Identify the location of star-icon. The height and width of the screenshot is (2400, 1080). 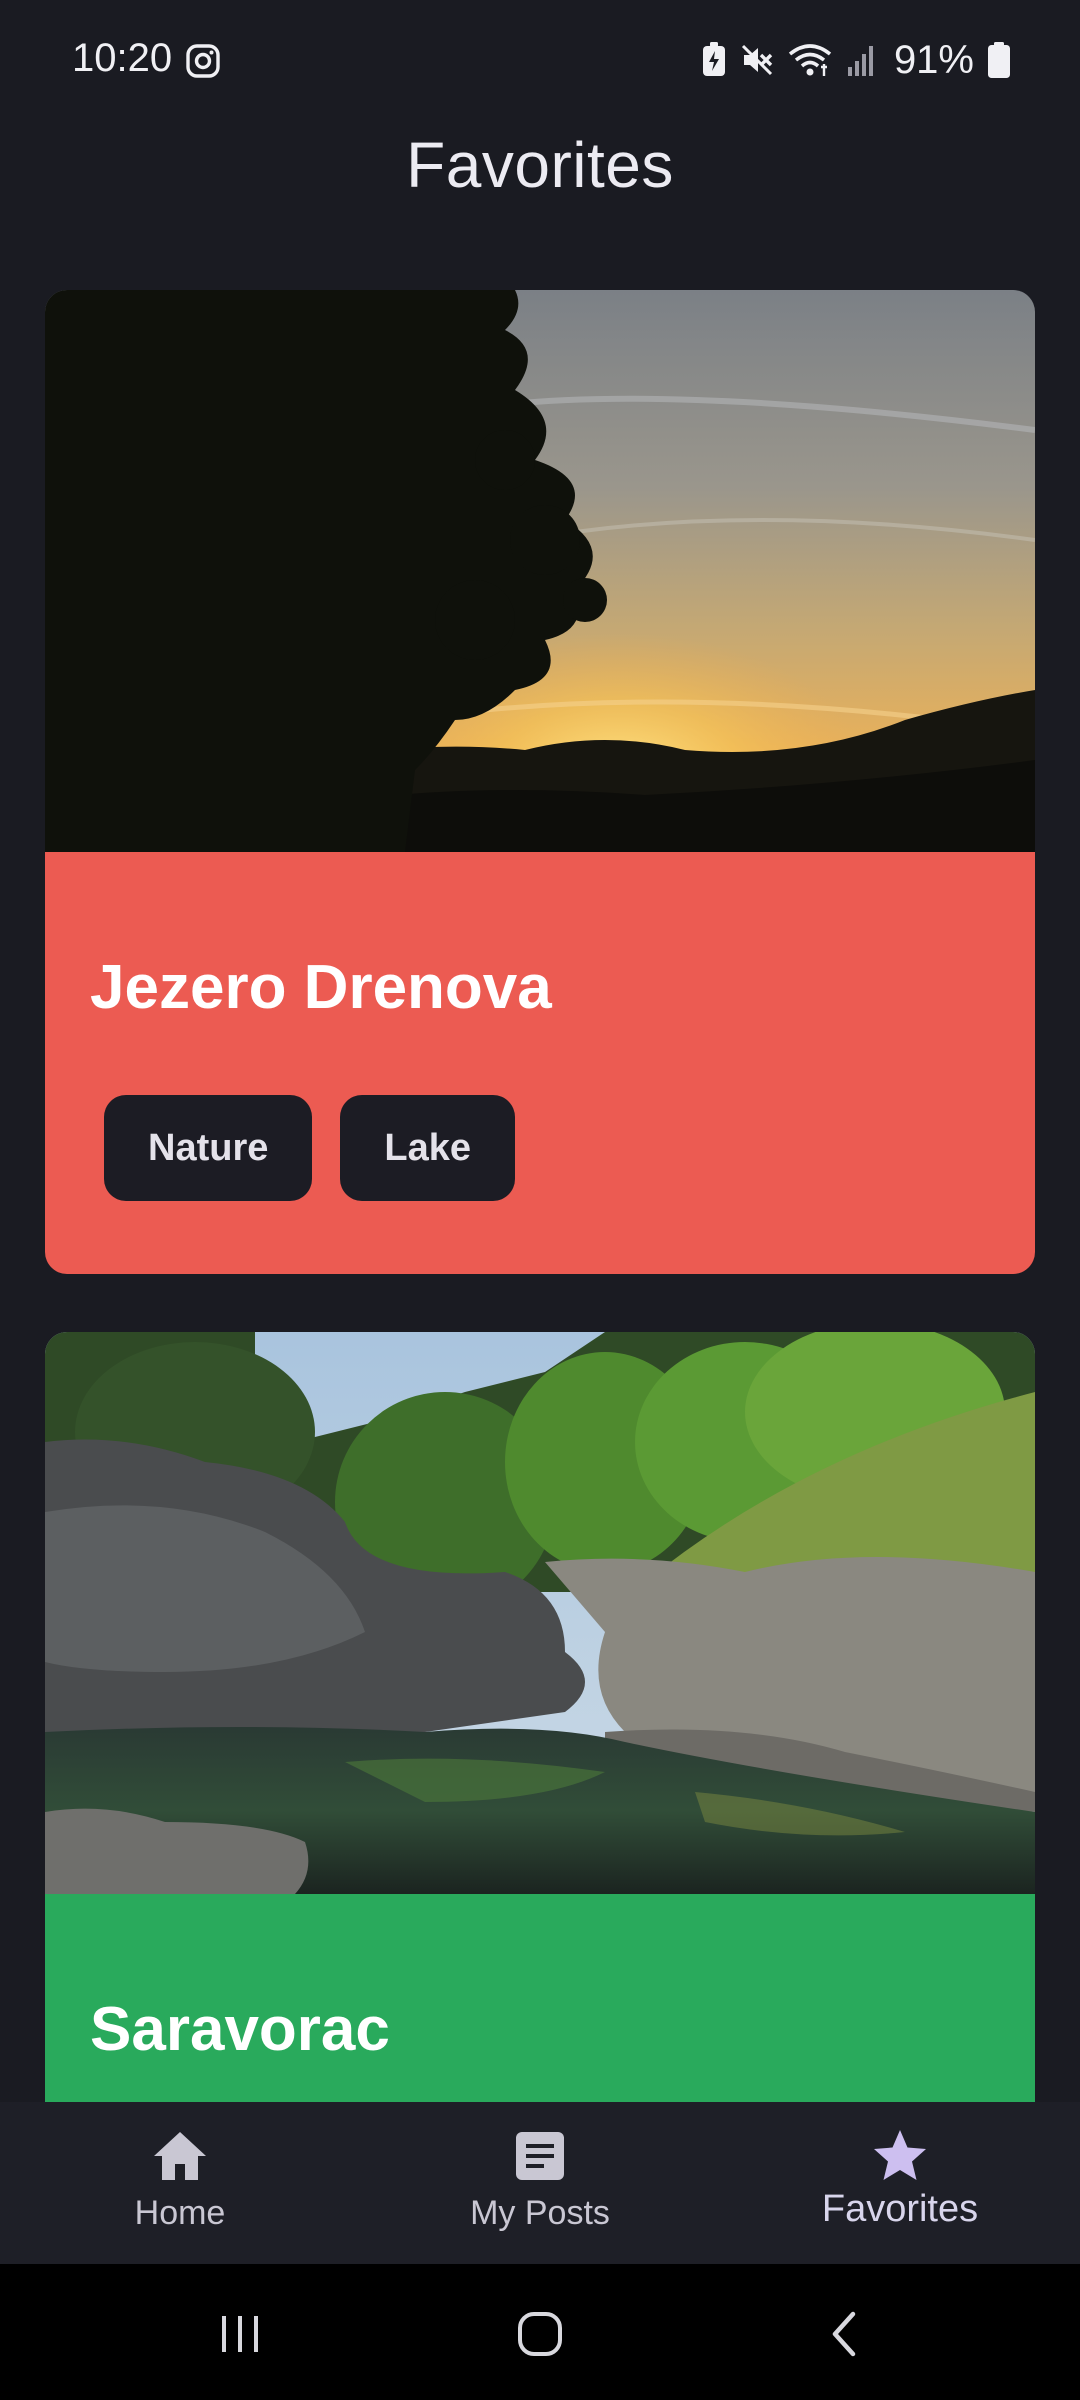
(900, 2155).